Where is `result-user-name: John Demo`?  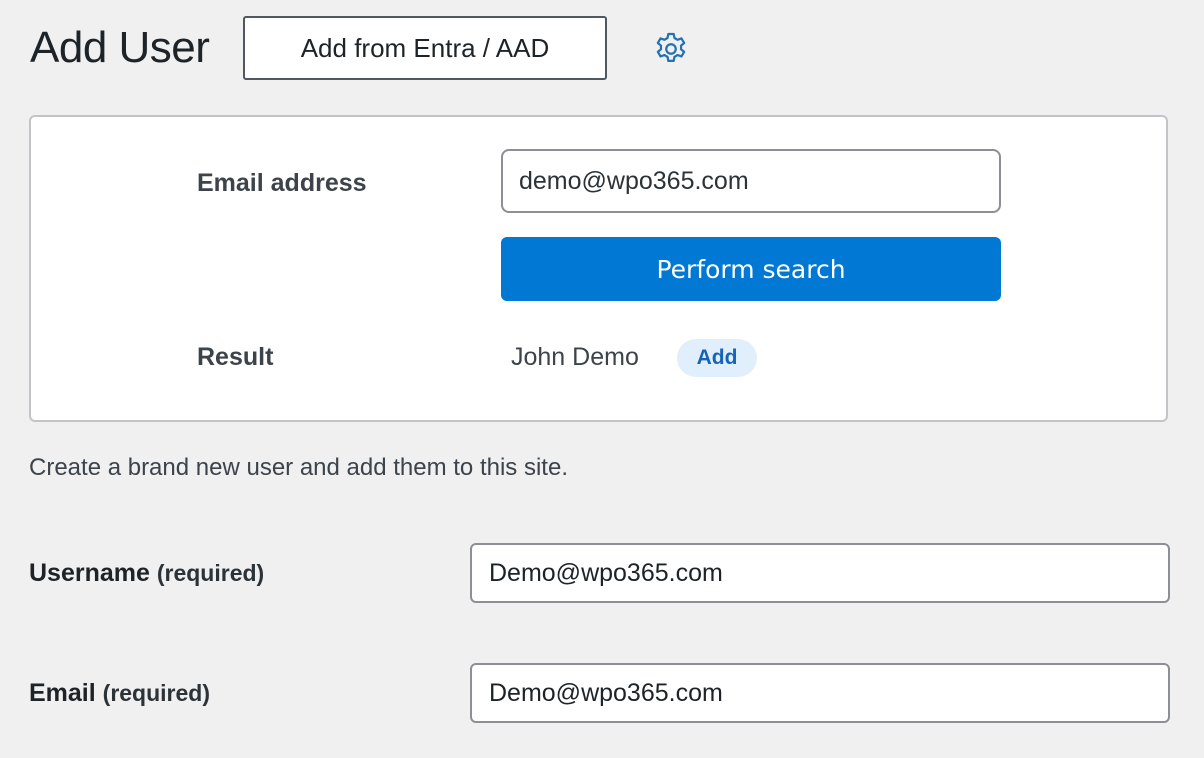 result-user-name: John Demo is located at coordinates (575, 357).